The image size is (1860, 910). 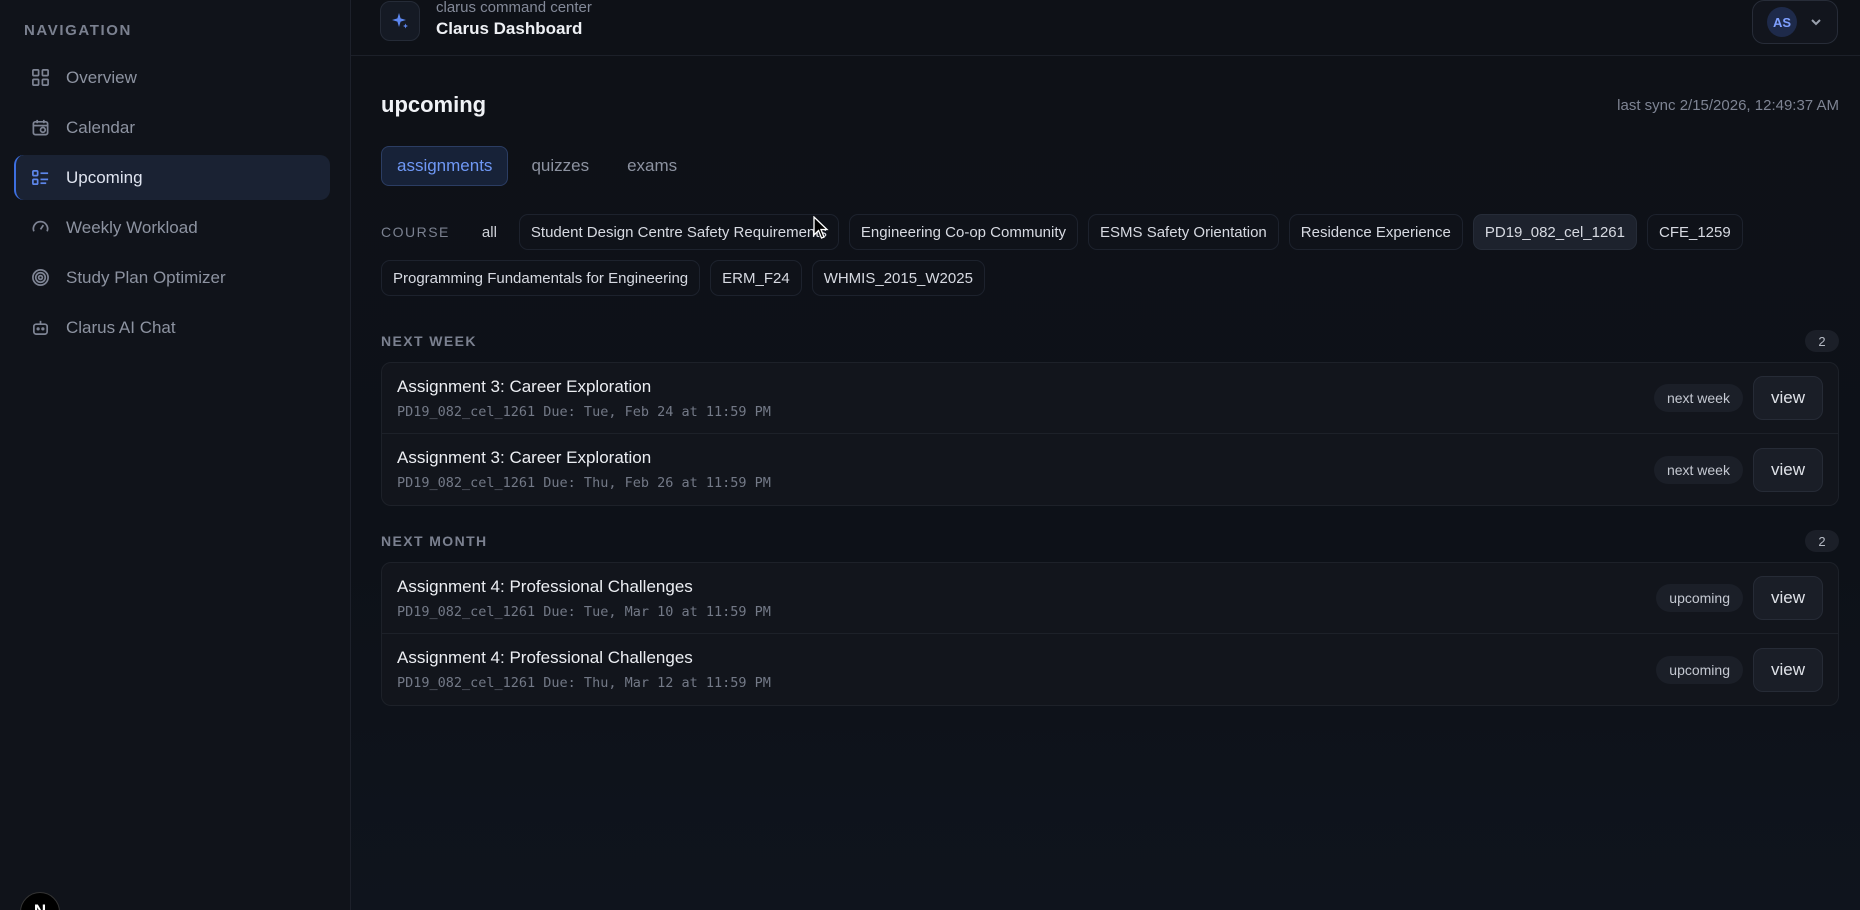 What do you see at coordinates (509, 28) in the screenshot?
I see `app-title: Clarus Dashboard` at bounding box center [509, 28].